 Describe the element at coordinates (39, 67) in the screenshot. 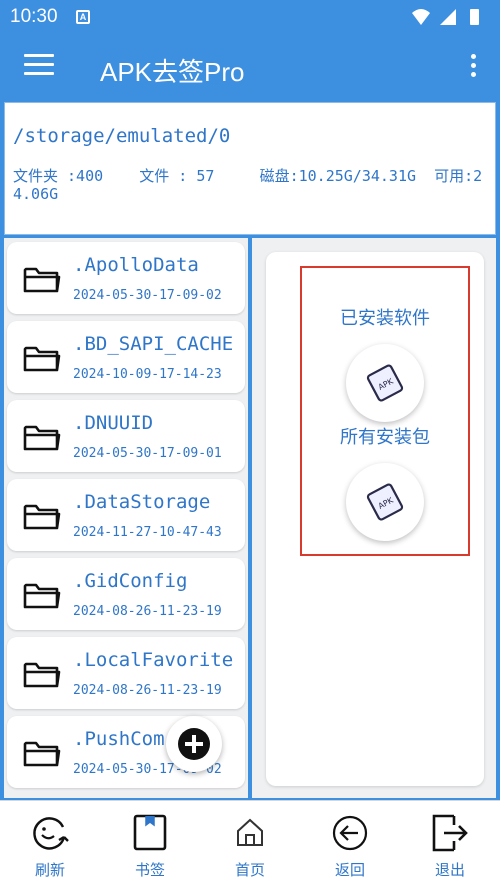

I see `hamburger-menu-icon` at that location.